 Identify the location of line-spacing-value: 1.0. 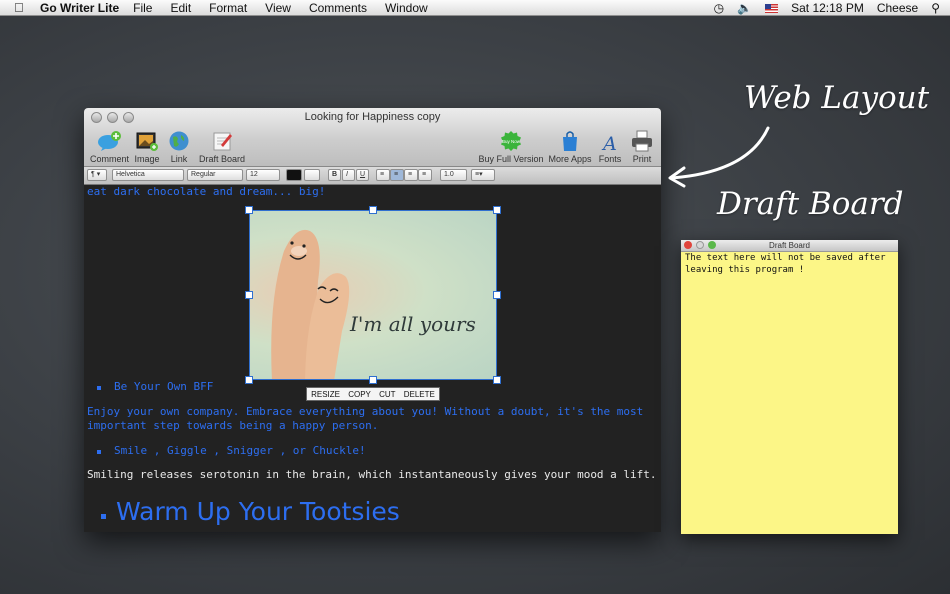
(449, 174).